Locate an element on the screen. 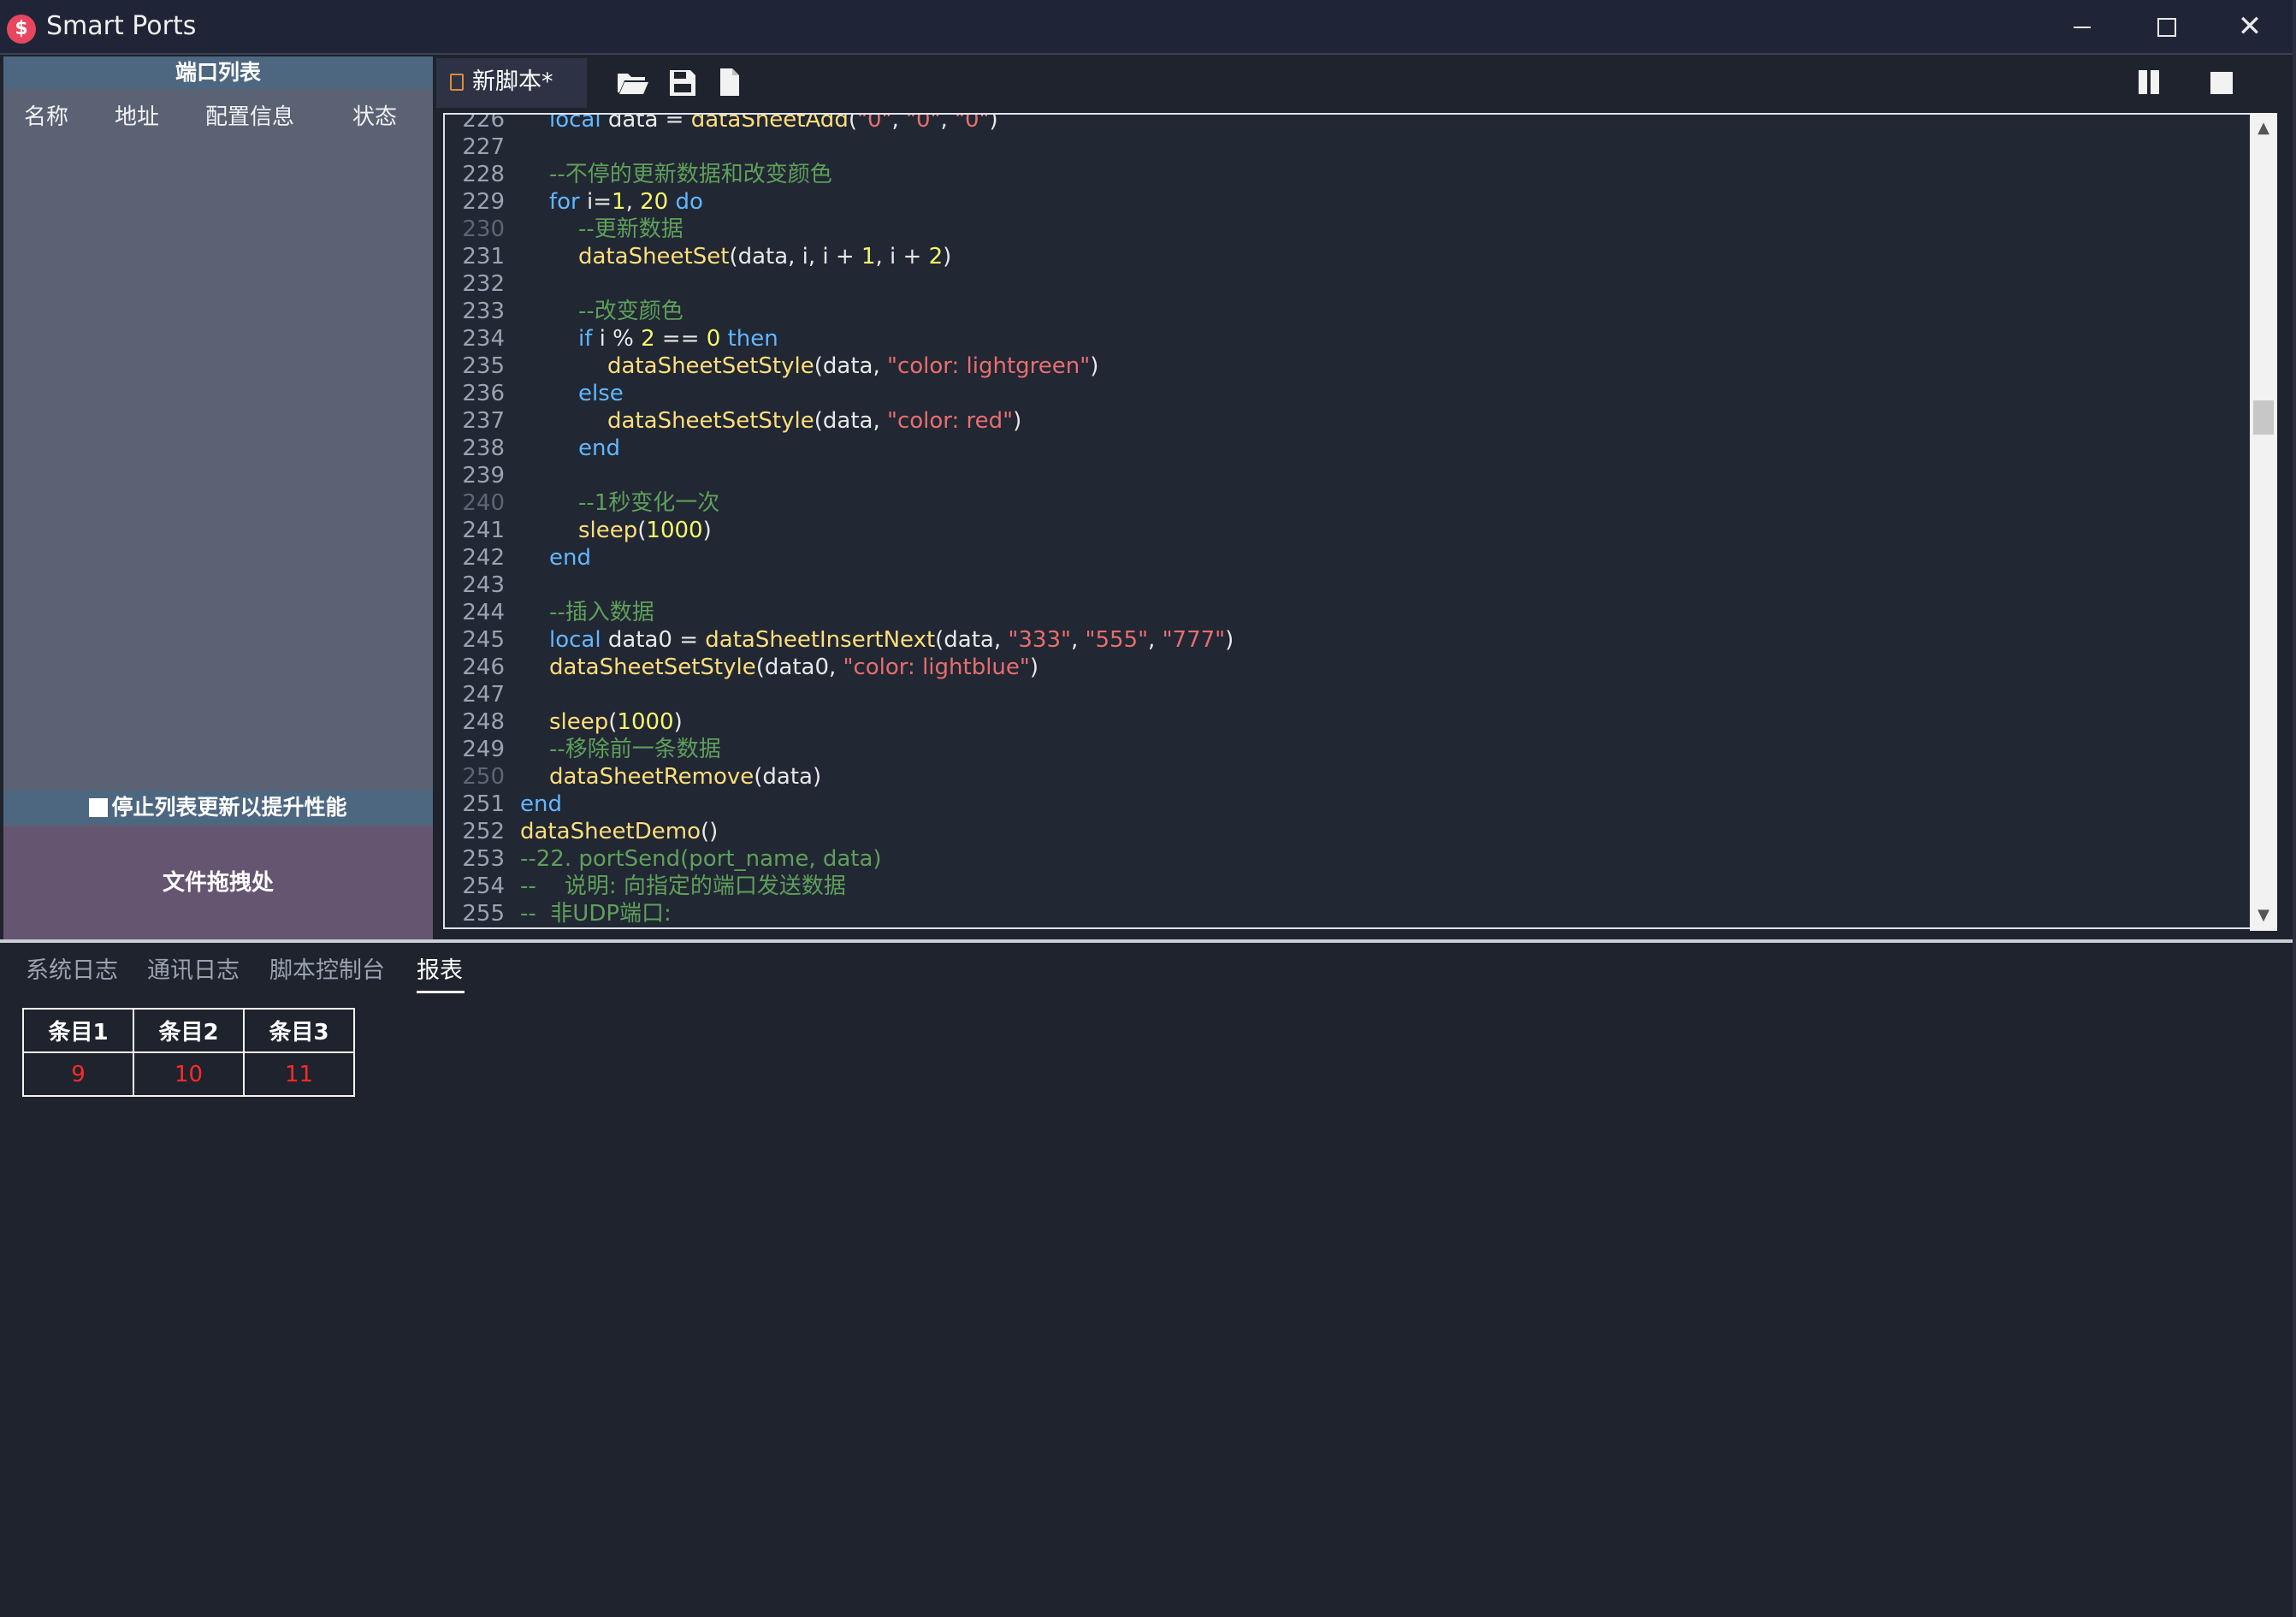  code-line: 231 dataSheetSet(data, i, i + 1, i + 2) is located at coordinates (1347, 256).